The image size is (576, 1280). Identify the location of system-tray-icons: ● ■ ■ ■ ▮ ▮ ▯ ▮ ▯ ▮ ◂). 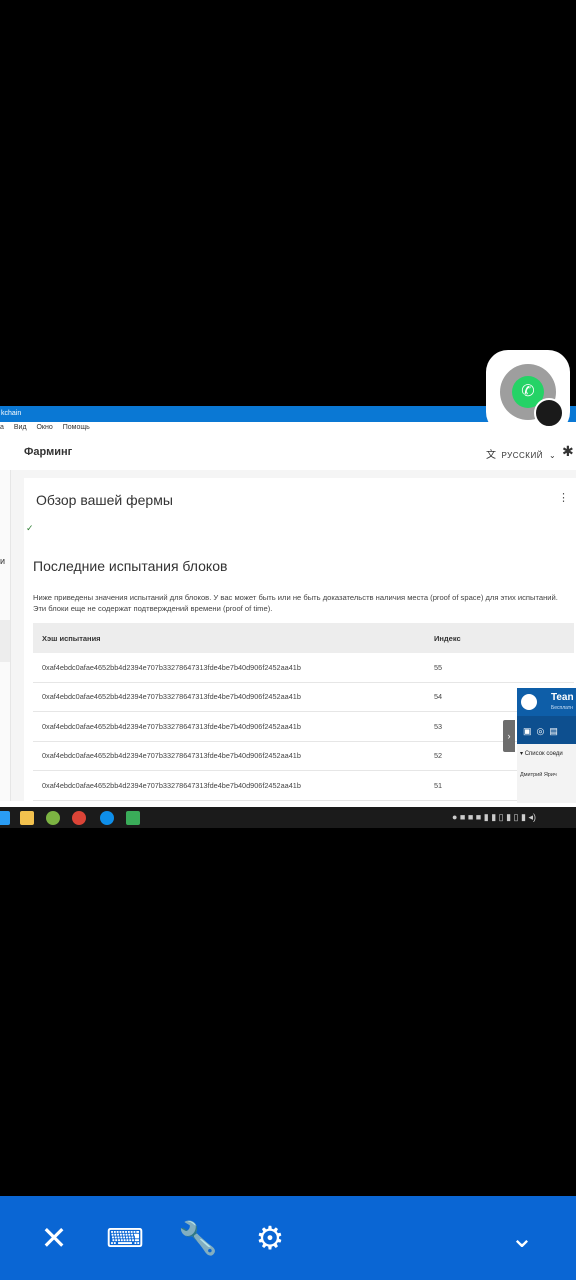
(494, 817).